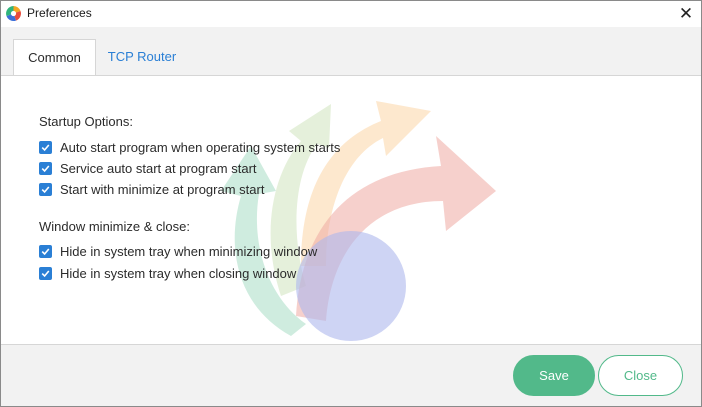 The image size is (702, 407). I want to click on tab-bar: Common TCP Router, so click(351, 51).